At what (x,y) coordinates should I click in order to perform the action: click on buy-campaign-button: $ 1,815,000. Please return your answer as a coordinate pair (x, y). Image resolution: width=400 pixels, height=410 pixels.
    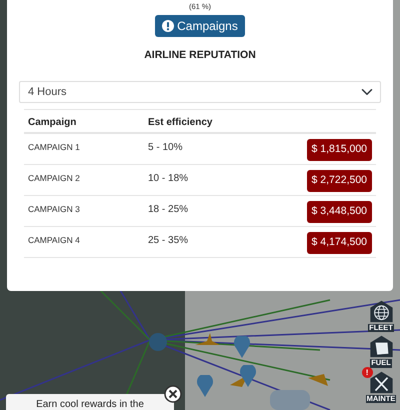
    Looking at the image, I should click on (339, 149).